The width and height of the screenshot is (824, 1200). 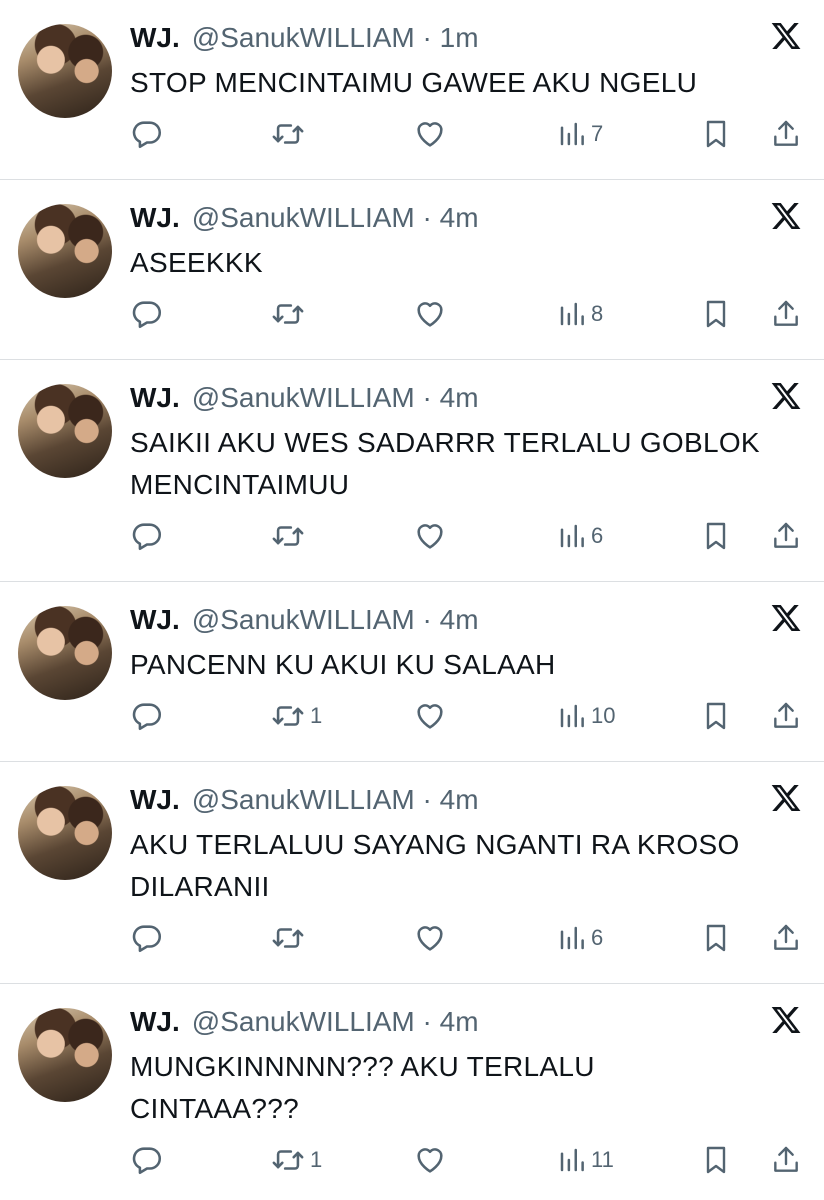 What do you see at coordinates (597, 133) in the screenshot?
I see `views-count: 7` at bounding box center [597, 133].